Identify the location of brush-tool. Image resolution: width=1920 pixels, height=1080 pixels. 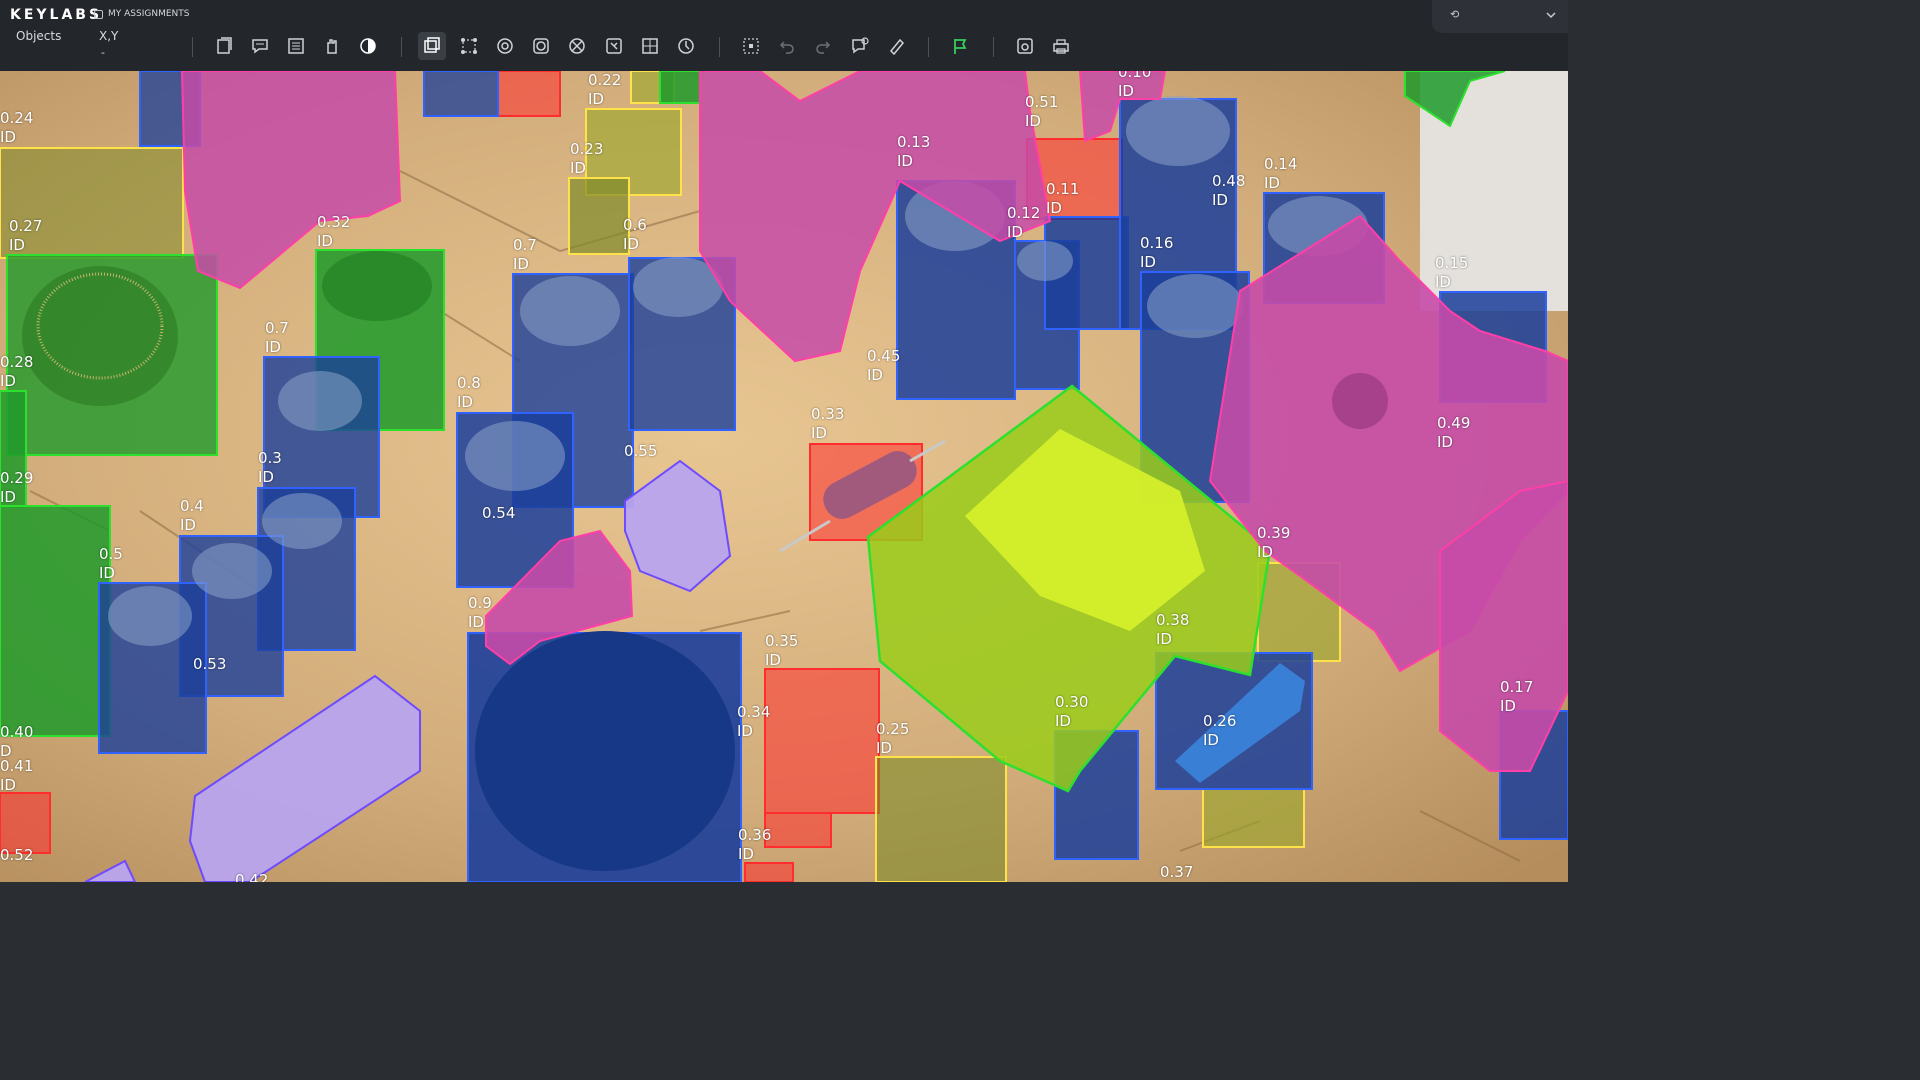
(541, 46).